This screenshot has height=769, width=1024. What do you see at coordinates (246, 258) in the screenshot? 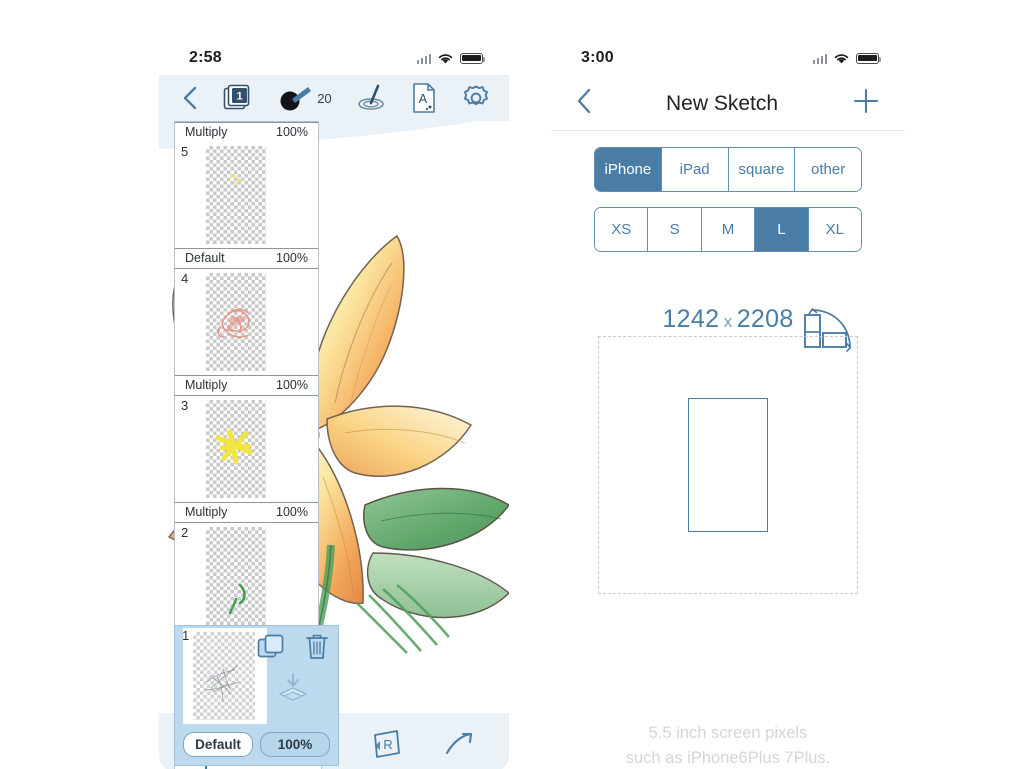
I see `layer-meta: Default 100%` at bounding box center [246, 258].